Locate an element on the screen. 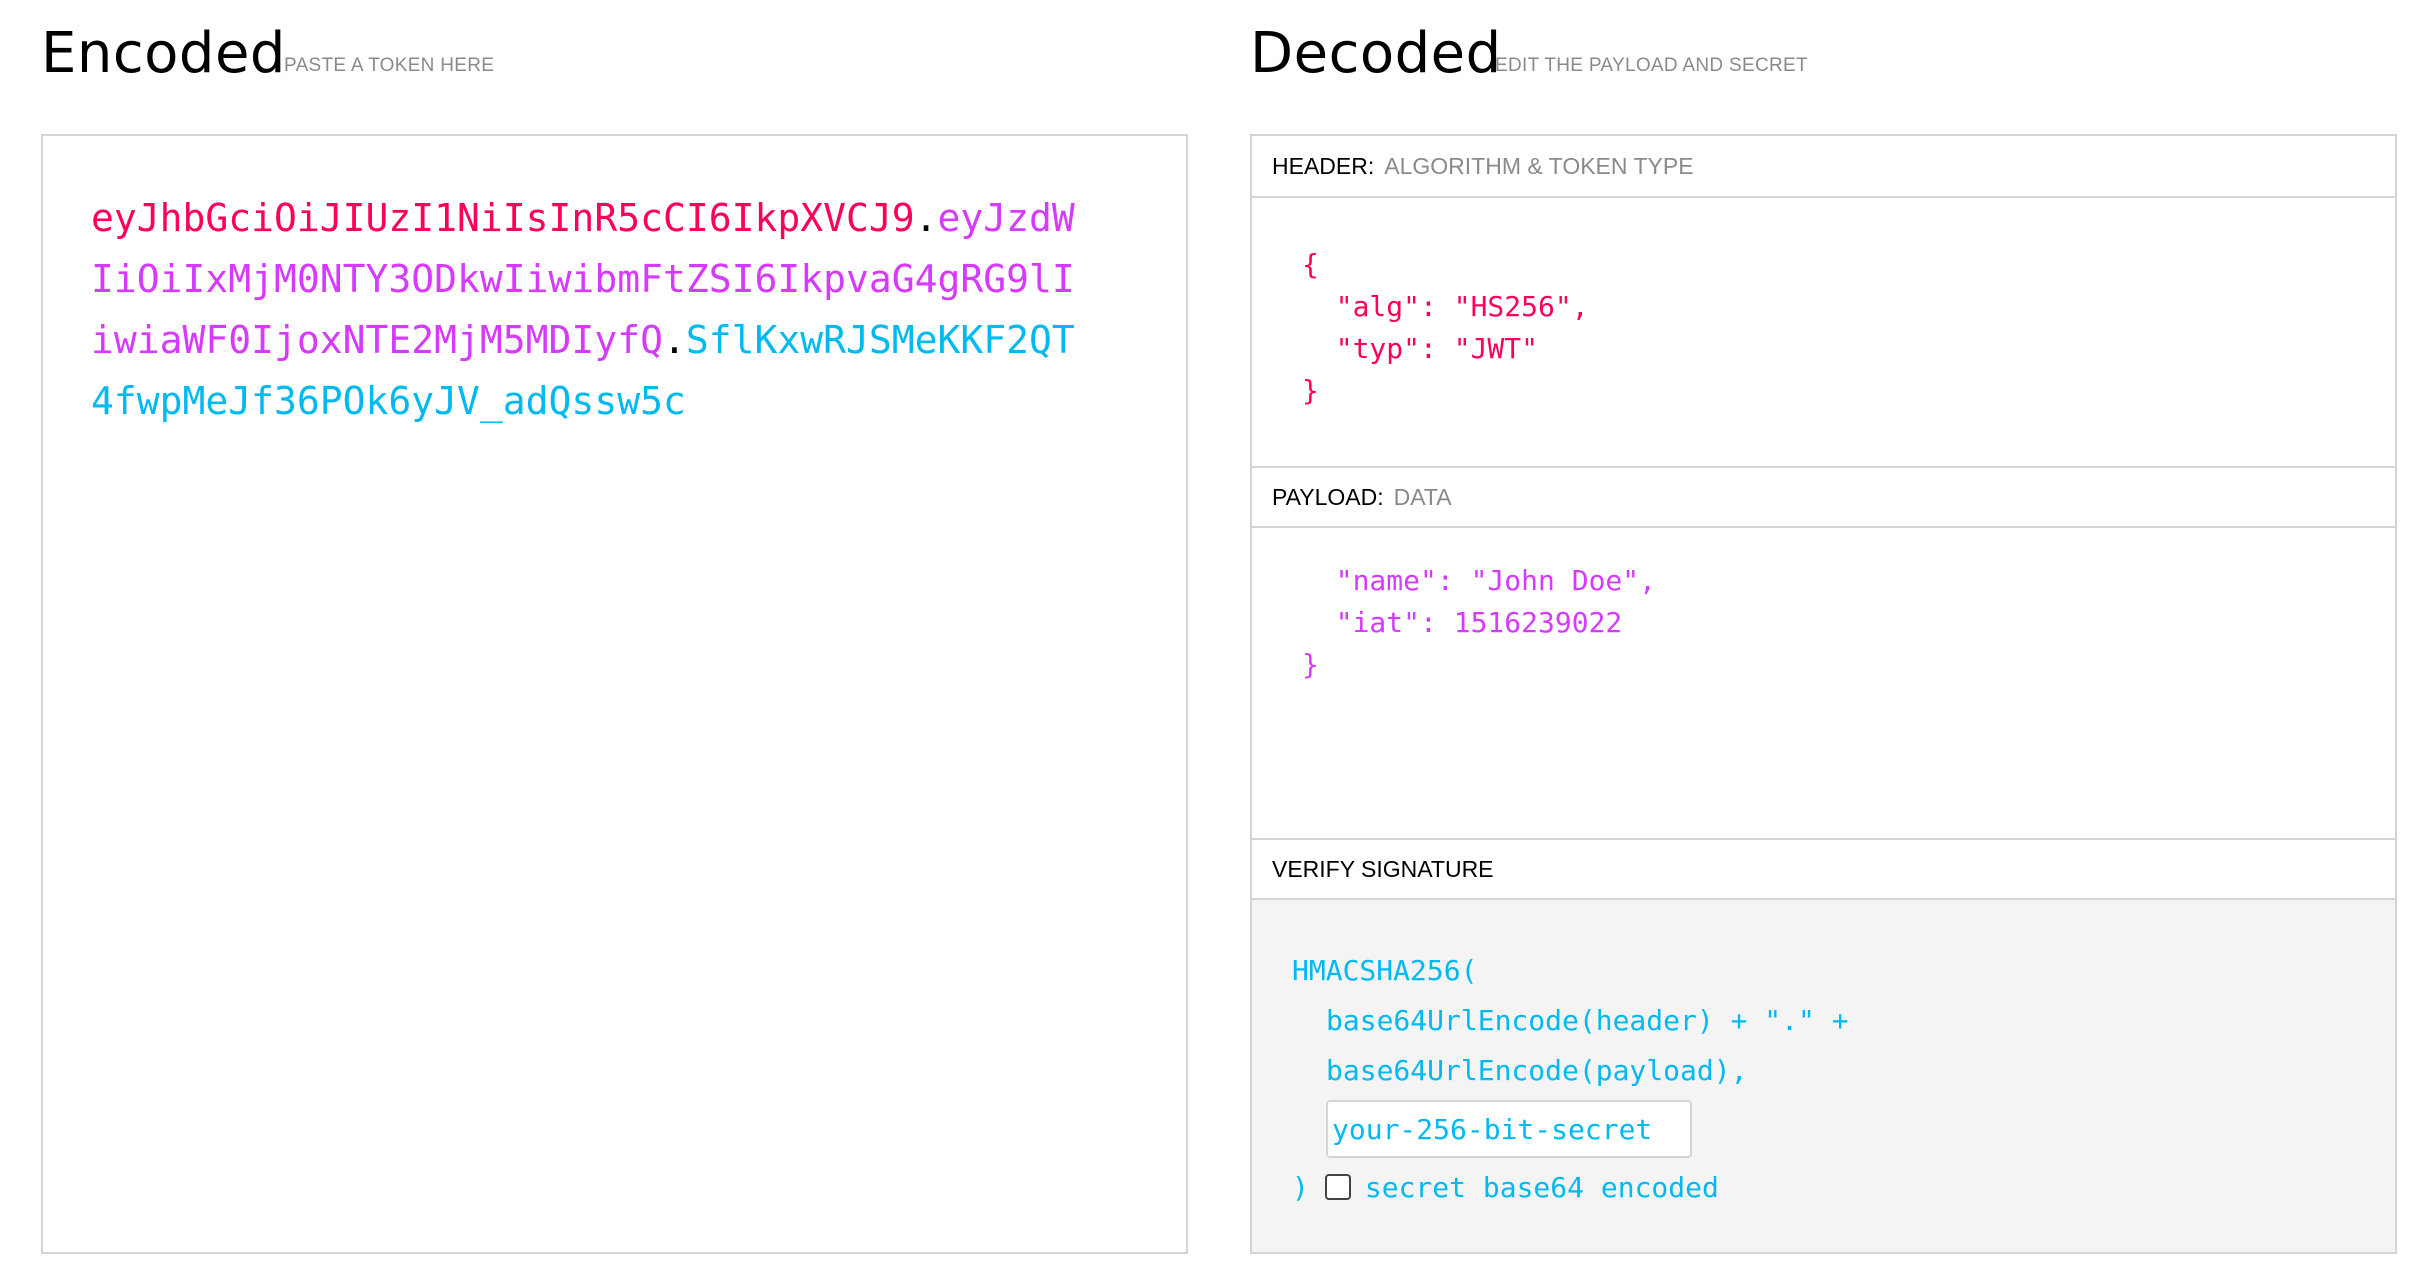  verify-label: VERIFY SIGNATURE is located at coordinates (1383, 868).